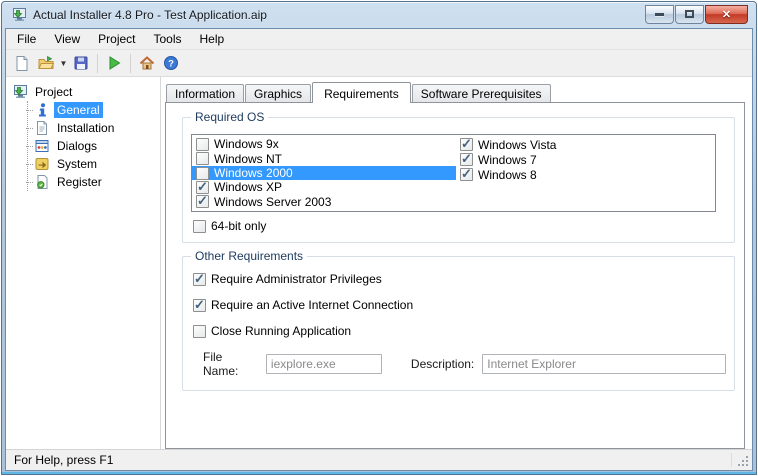 This screenshot has width=758, height=476. Describe the element at coordinates (278, 93) in the screenshot. I see `tab-graphics: Graphics` at that location.